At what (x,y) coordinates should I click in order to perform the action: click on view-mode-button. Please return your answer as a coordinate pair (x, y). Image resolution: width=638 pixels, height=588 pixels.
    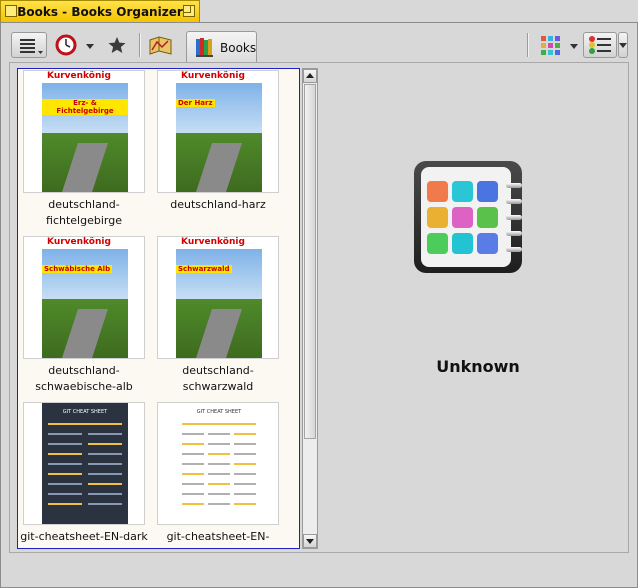
    Looking at the image, I should click on (551, 45).